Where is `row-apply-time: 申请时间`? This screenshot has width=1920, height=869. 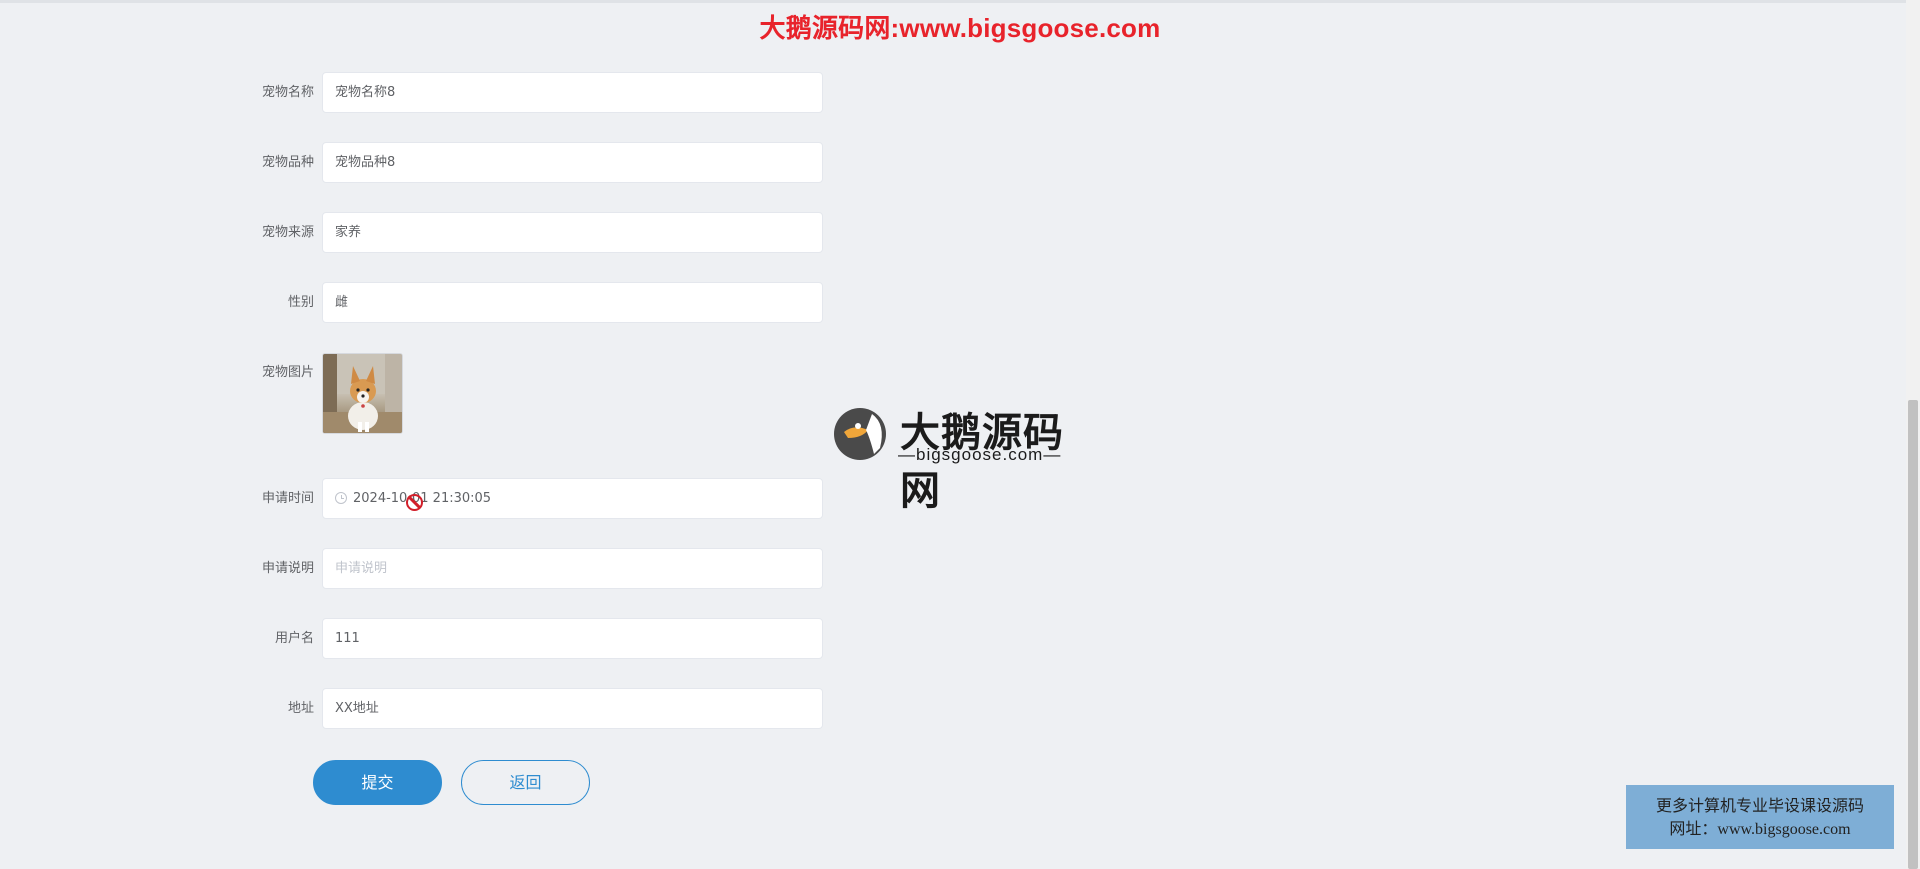
row-apply-time: 申请时间 is located at coordinates (157, 498).